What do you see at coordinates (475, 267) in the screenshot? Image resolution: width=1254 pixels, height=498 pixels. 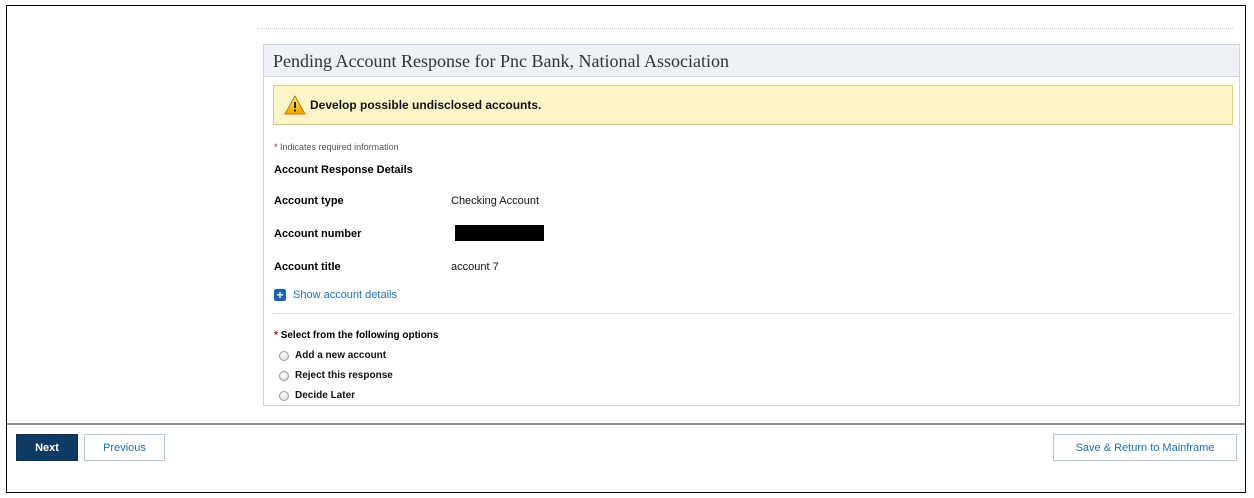 I see `account-title-value: account 7` at bounding box center [475, 267].